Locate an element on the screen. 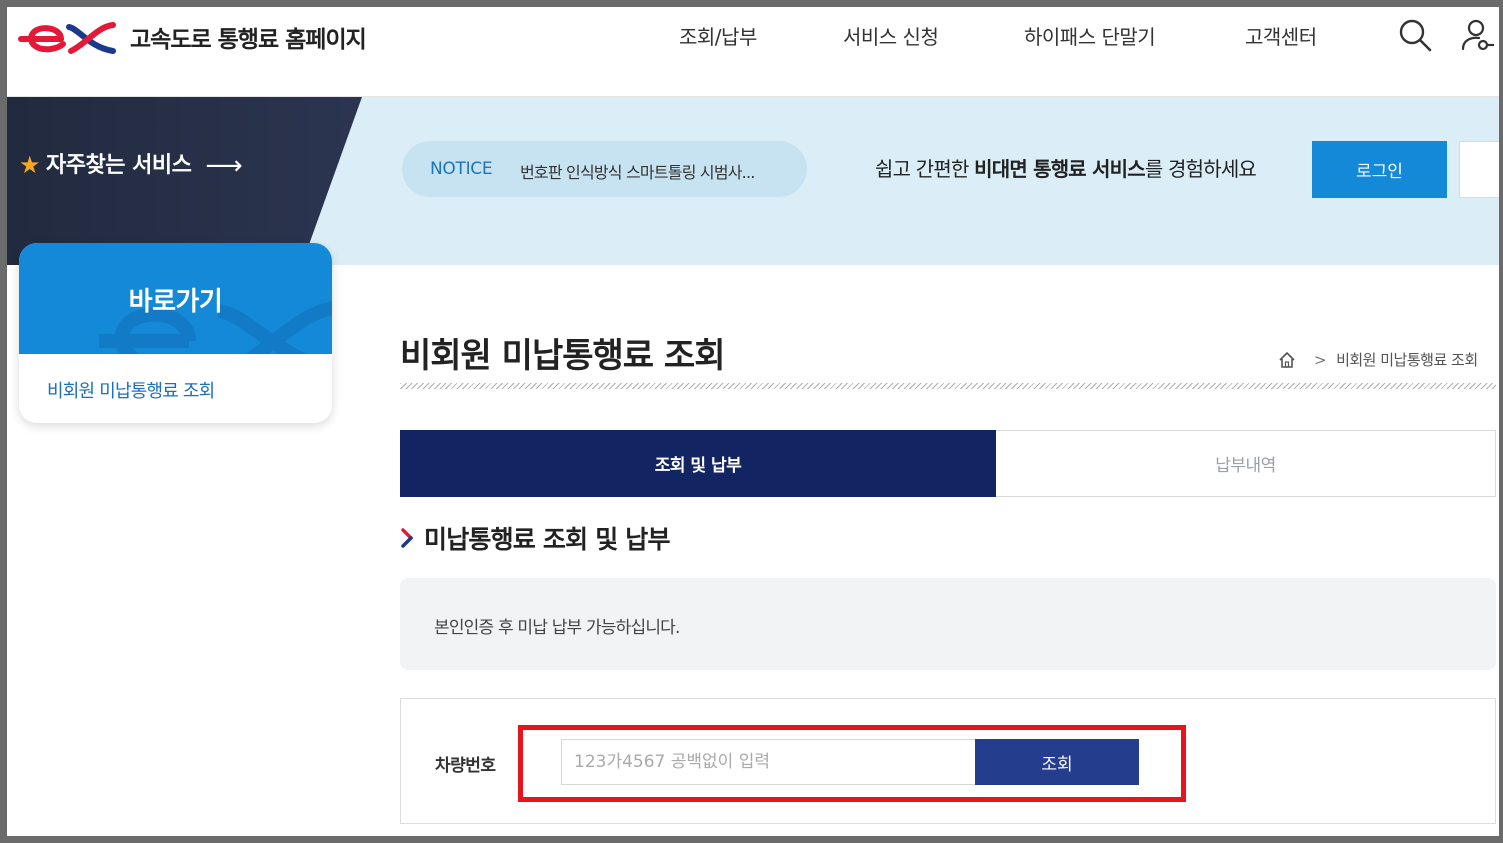 This screenshot has width=1503, height=843. section-title: 미납통행료 조회 및 납부 is located at coordinates (535, 538).